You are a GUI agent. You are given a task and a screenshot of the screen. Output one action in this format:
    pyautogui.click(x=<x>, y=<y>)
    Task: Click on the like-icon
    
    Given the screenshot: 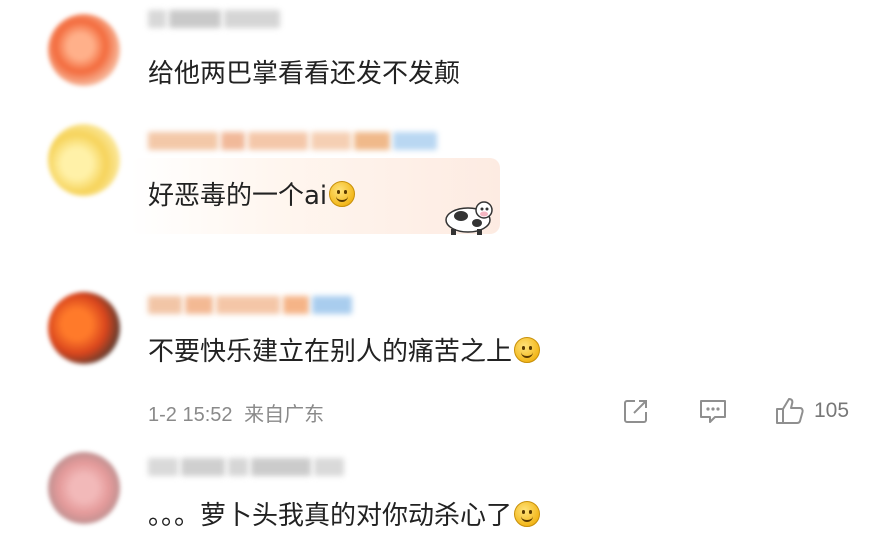 What is the action you would take?
    pyautogui.click(x=790, y=411)
    